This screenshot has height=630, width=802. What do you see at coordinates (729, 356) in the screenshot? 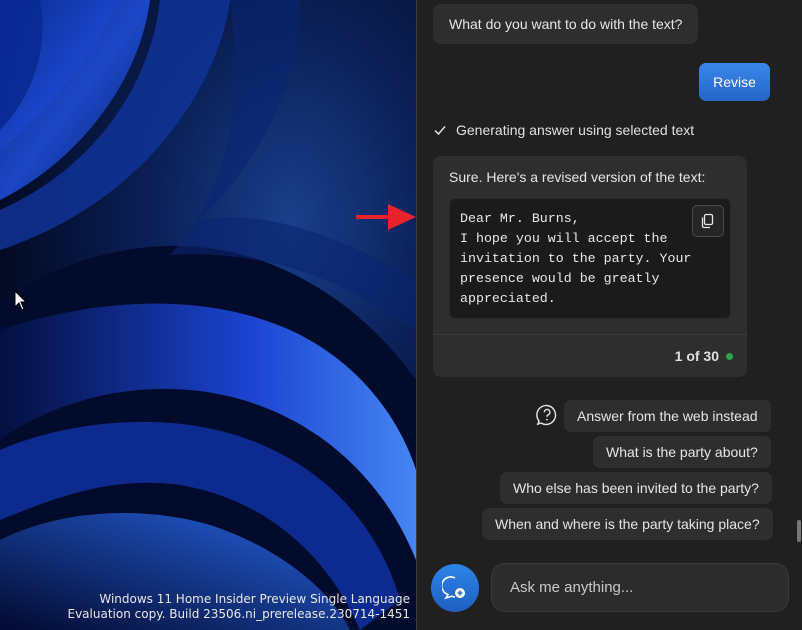
I see `status-dot` at bounding box center [729, 356].